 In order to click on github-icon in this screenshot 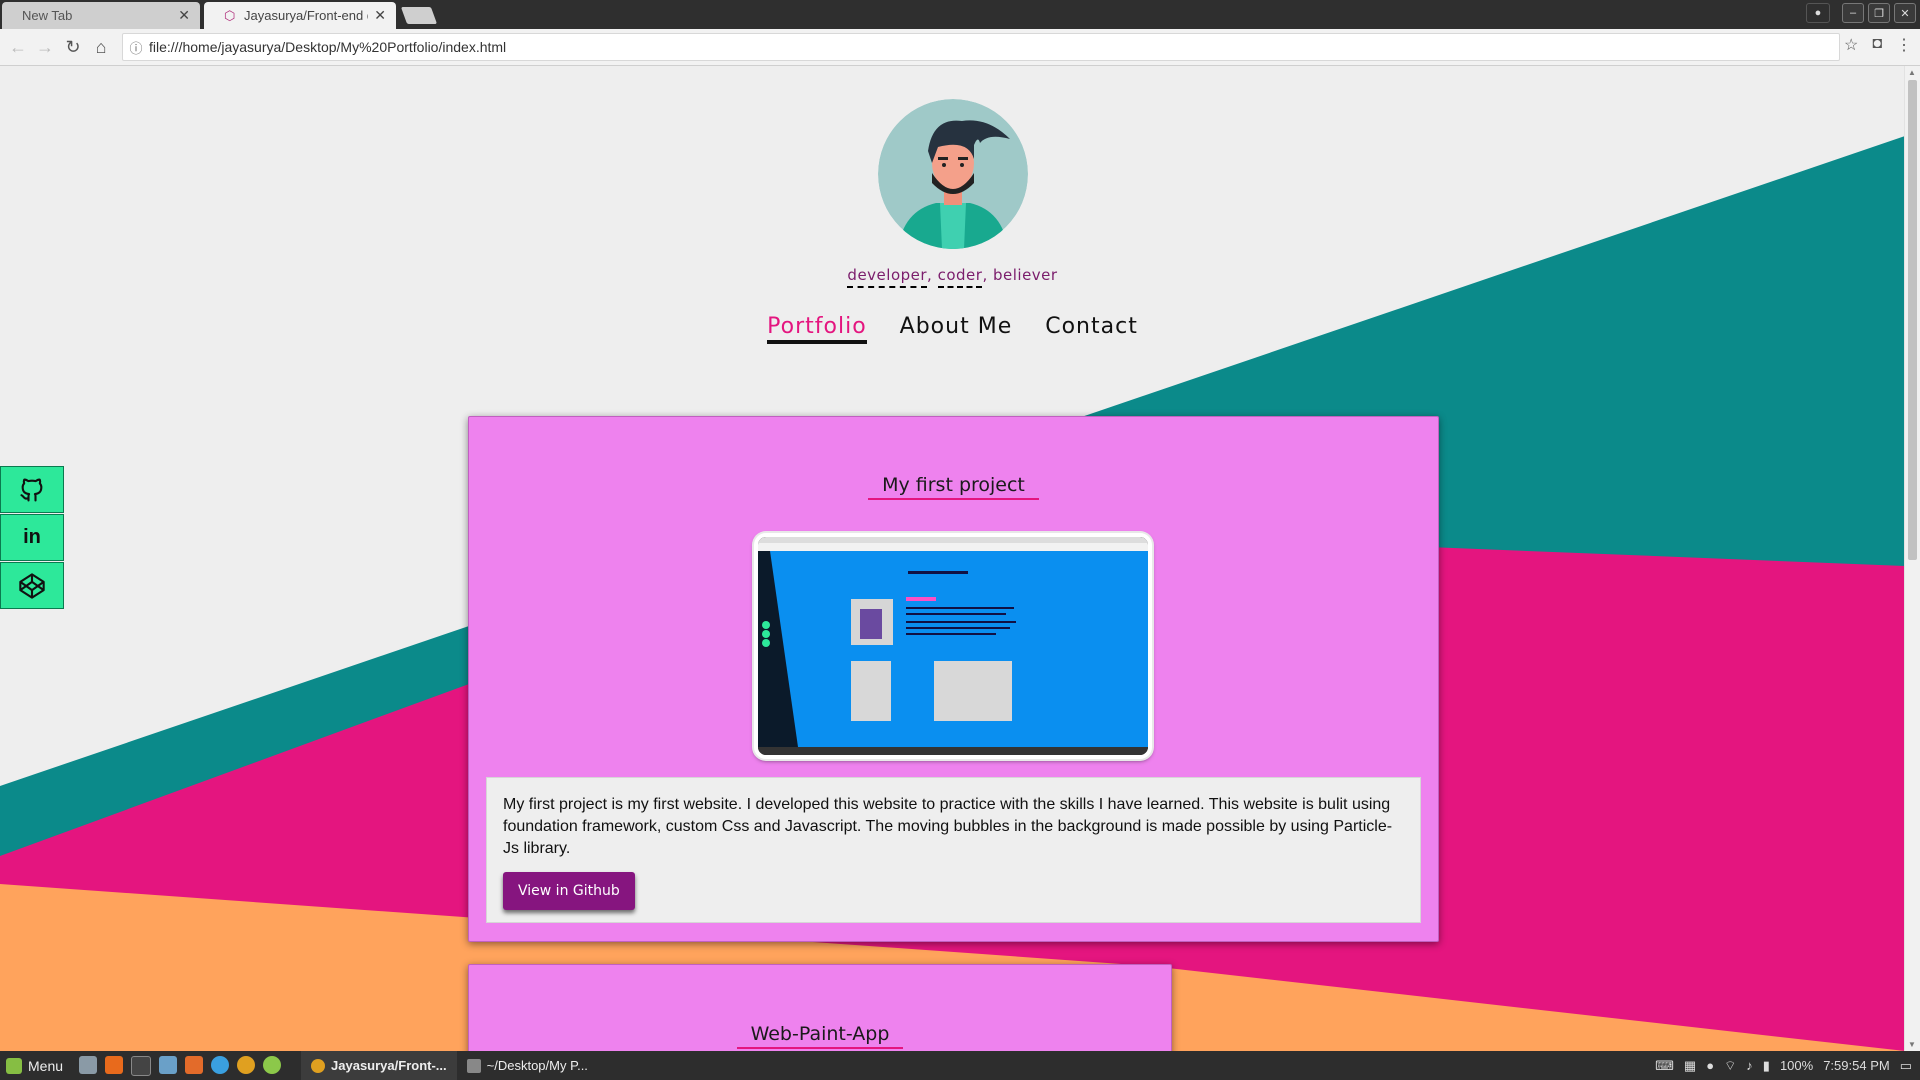, I will do `click(31, 490)`.